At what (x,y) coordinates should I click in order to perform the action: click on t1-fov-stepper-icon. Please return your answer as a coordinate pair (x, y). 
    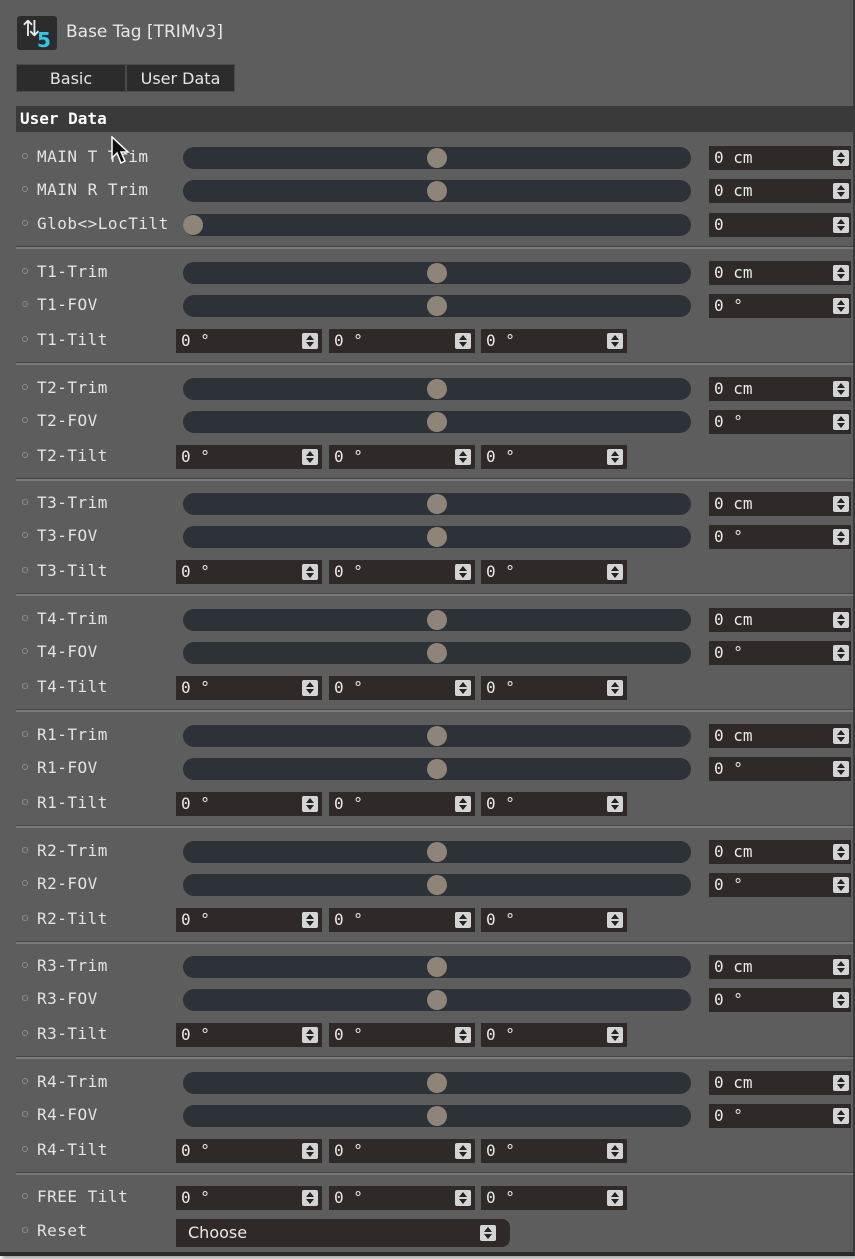
    Looking at the image, I should click on (841, 306).